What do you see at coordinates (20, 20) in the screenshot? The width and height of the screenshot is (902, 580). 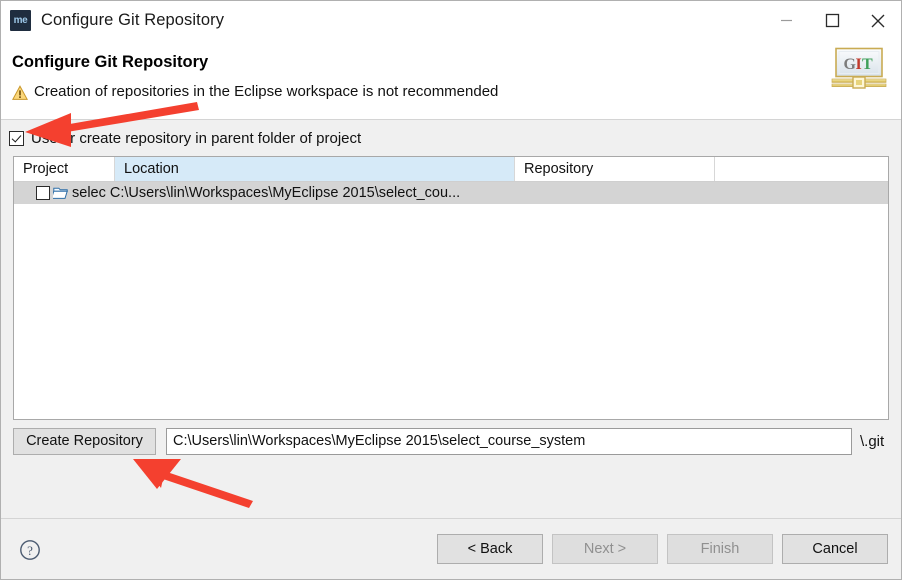 I see `myeclipse-app-icon: me` at bounding box center [20, 20].